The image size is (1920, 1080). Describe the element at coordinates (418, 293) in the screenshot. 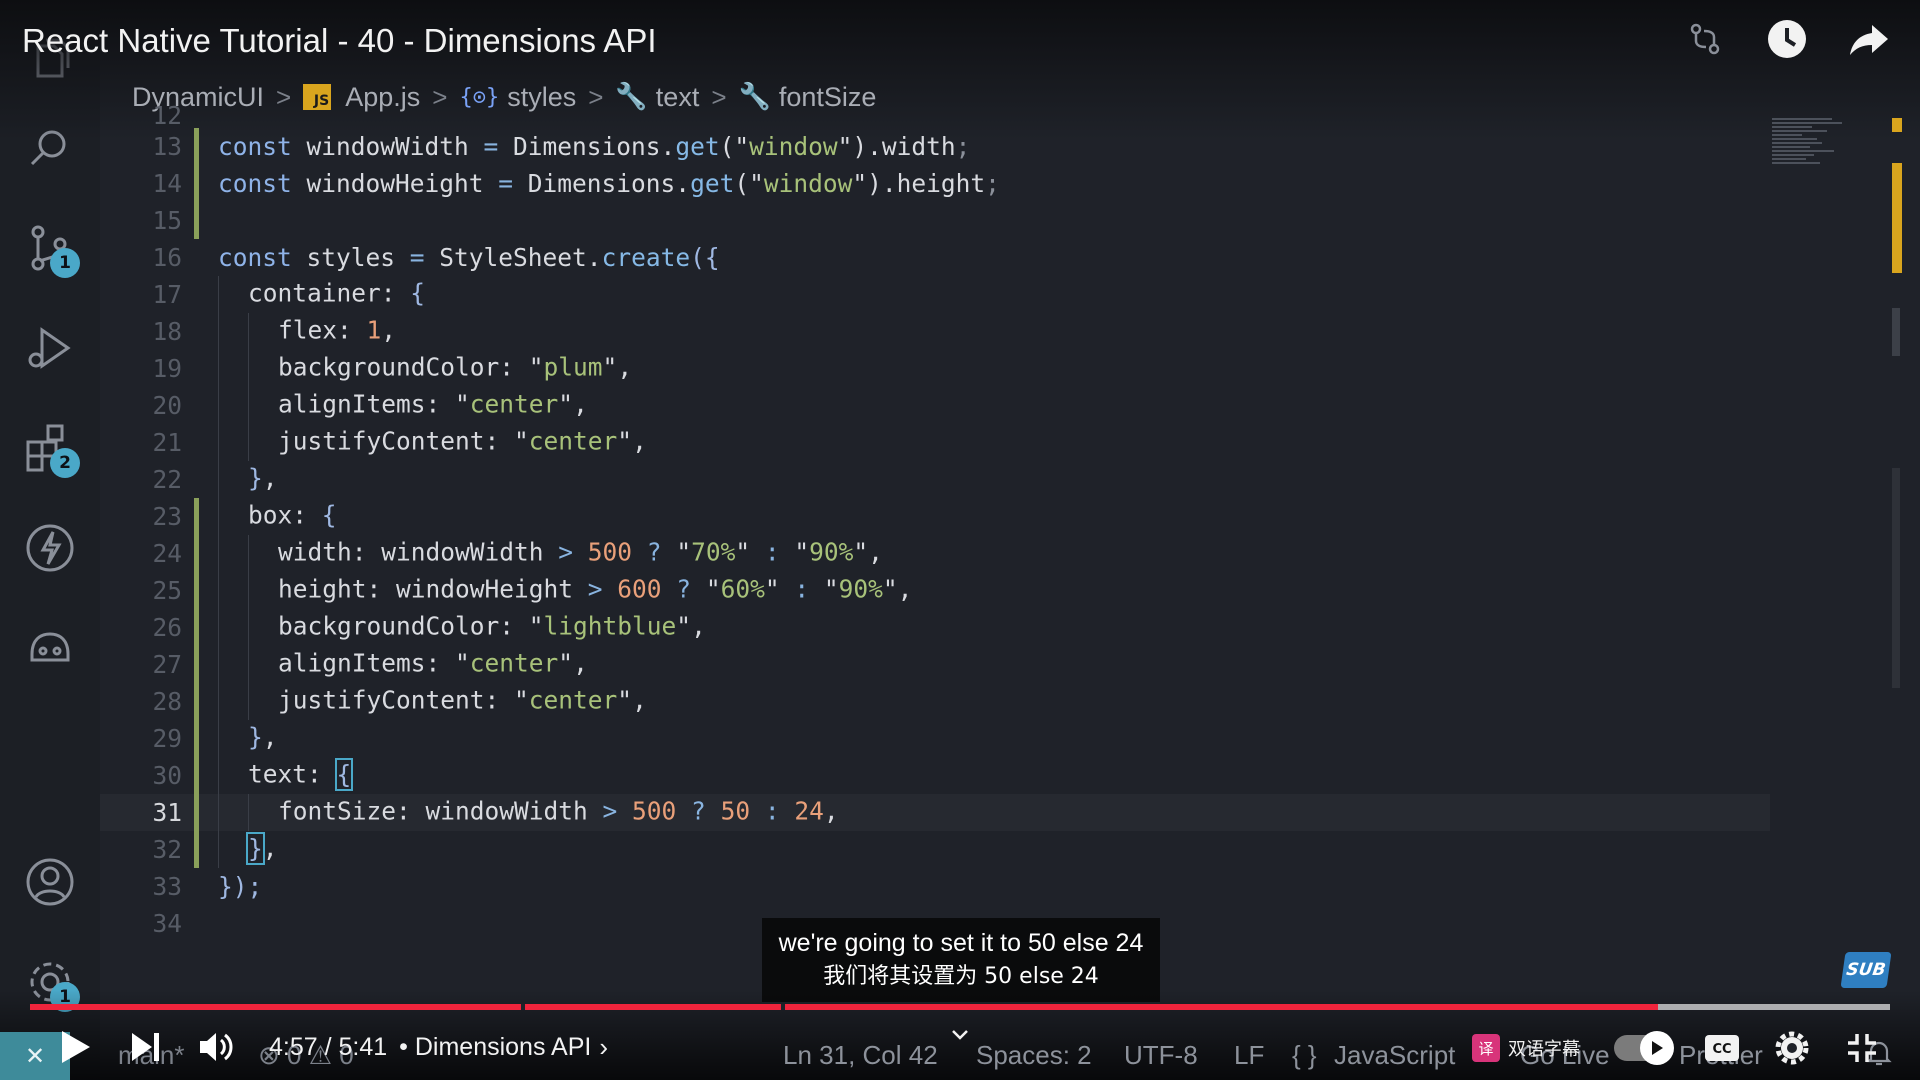

I see `token-bracket: {` at that location.